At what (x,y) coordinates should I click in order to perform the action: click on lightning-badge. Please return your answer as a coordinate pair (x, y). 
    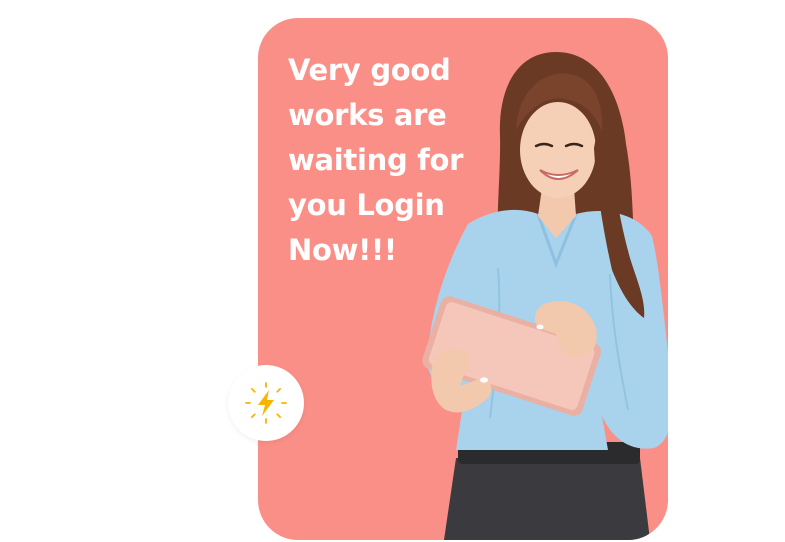
    Looking at the image, I should click on (266, 403).